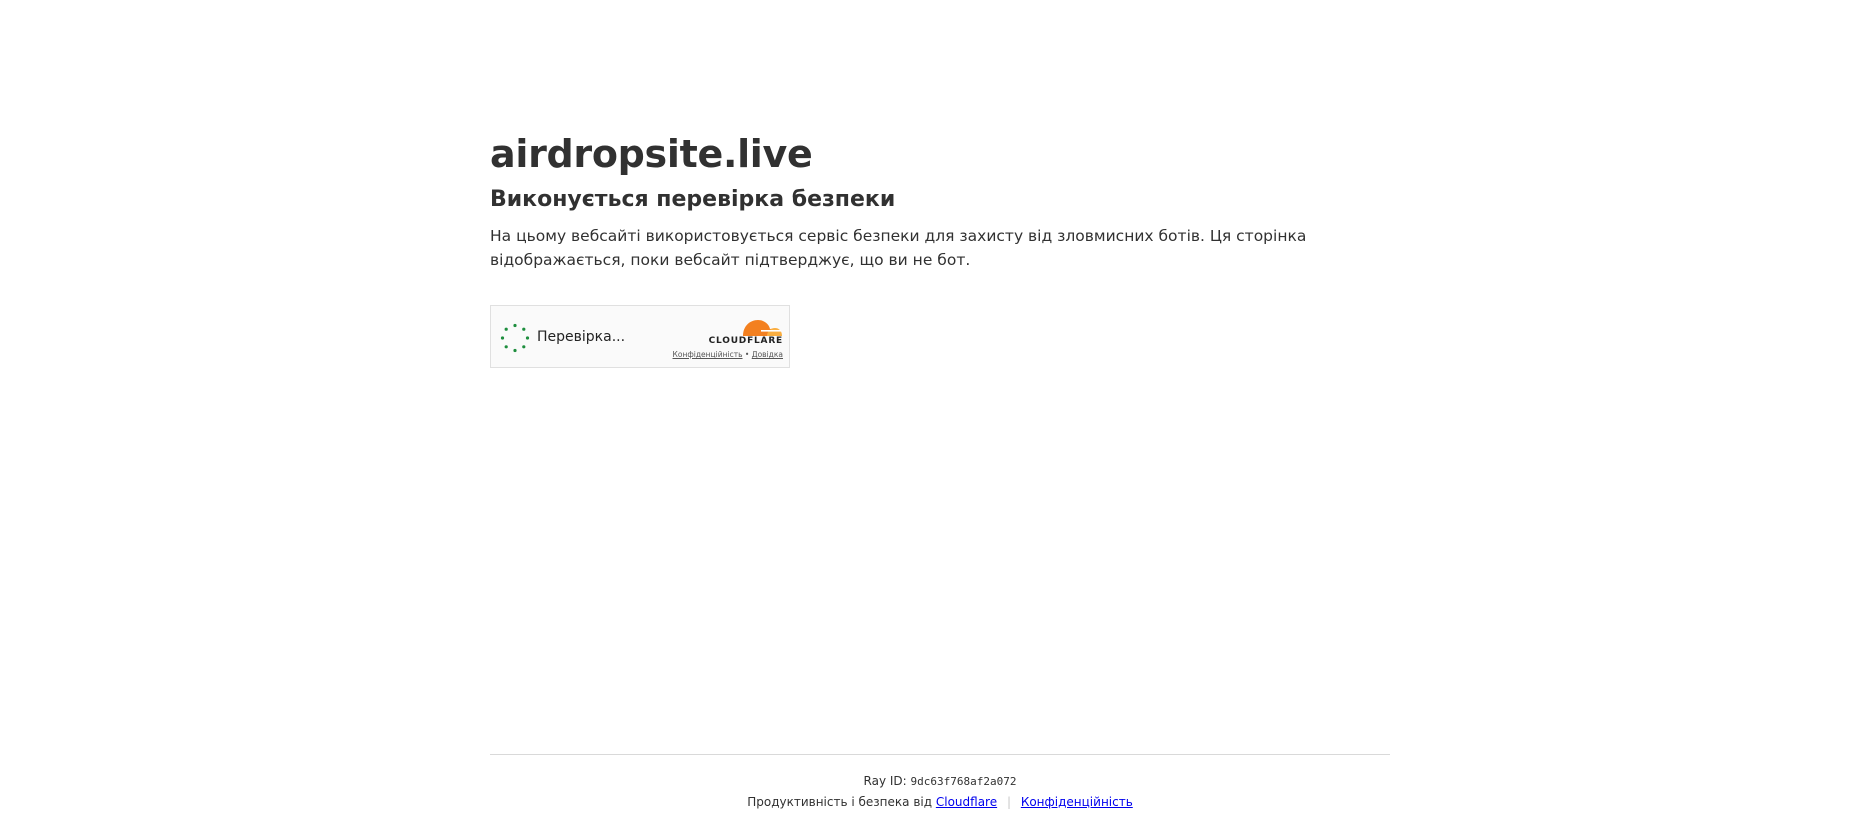 The image size is (1870, 818). What do you see at coordinates (940, 754) in the screenshot?
I see `footer-divider` at bounding box center [940, 754].